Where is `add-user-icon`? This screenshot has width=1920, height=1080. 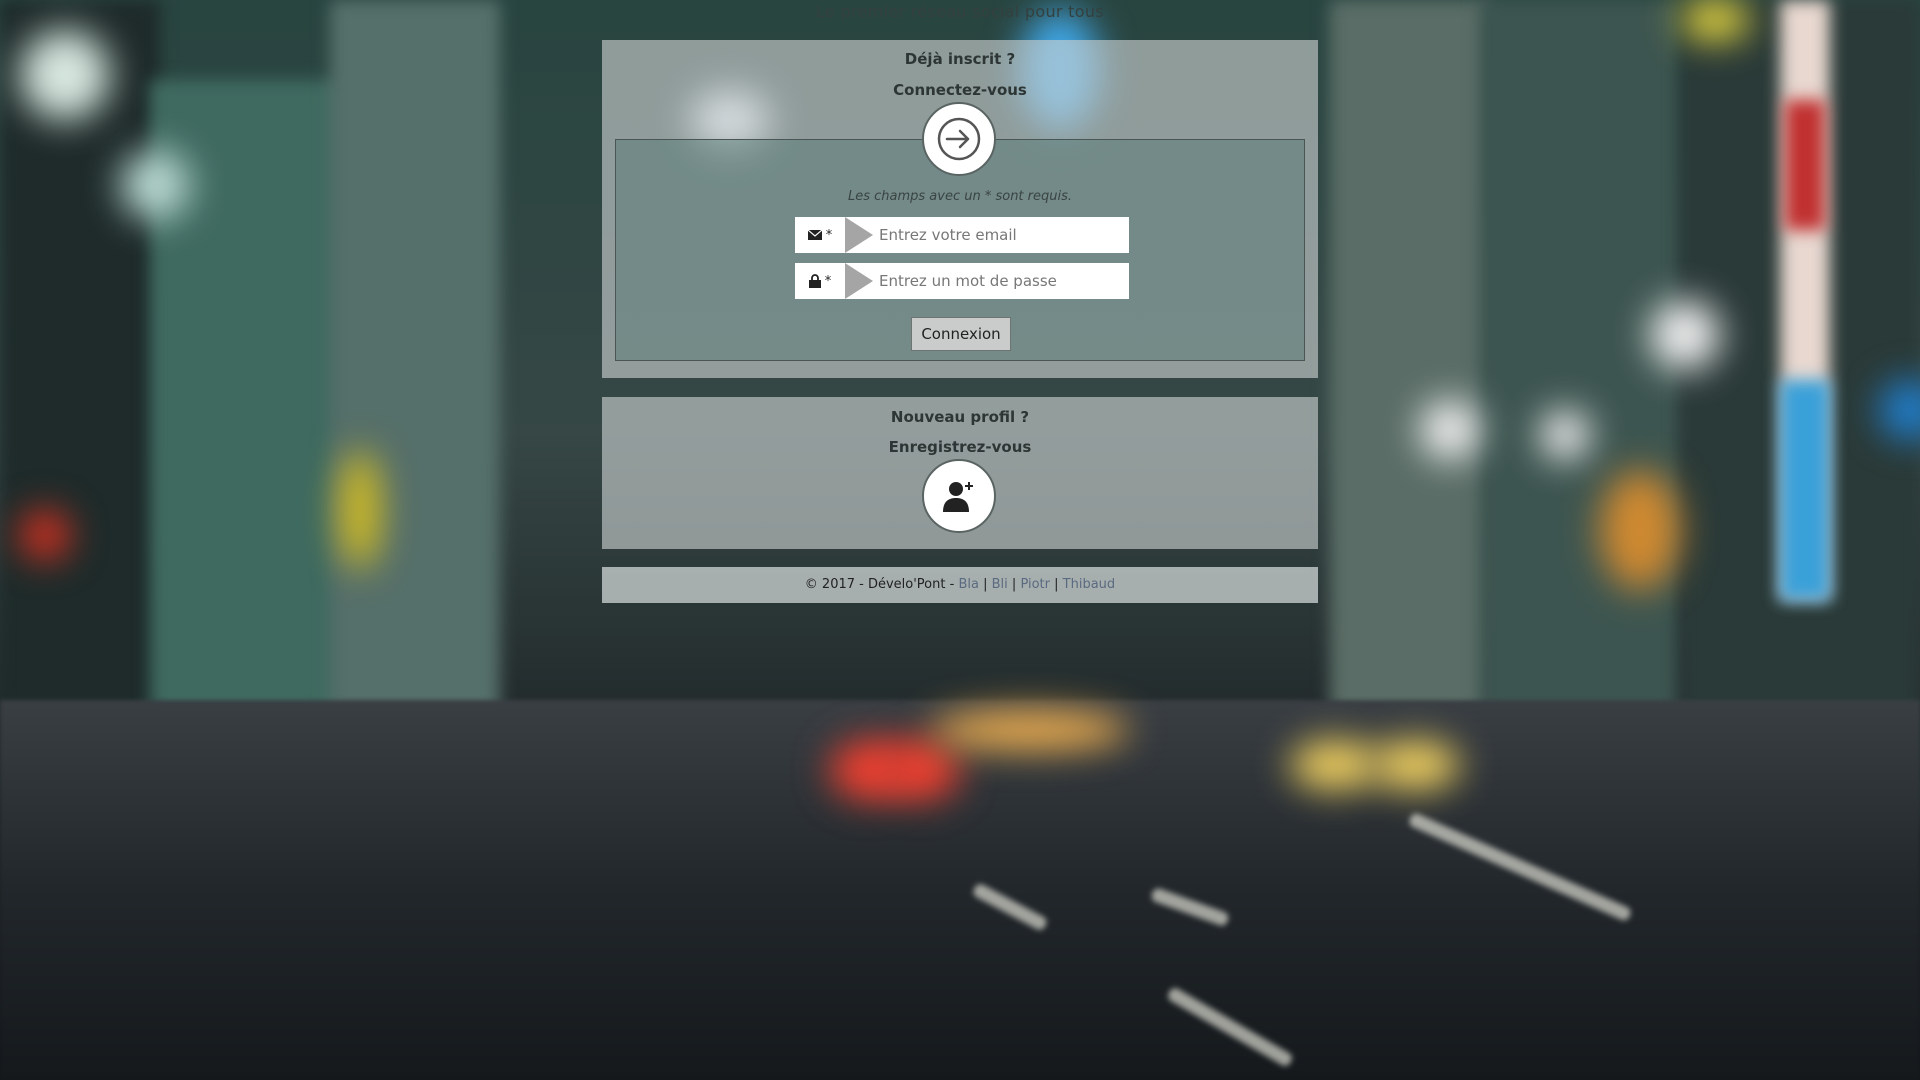 add-user-icon is located at coordinates (958, 497).